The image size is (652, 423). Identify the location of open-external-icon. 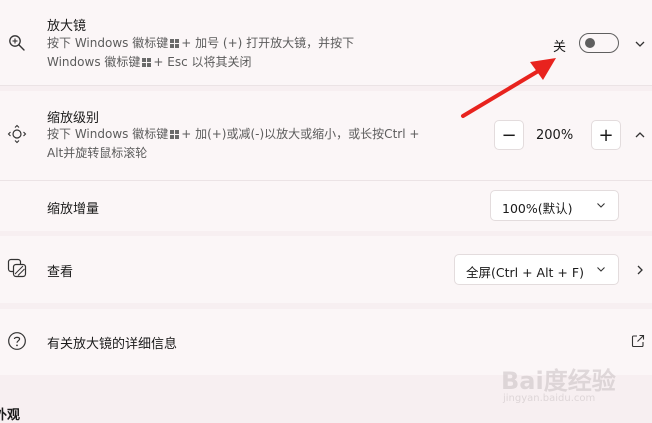
(638, 341).